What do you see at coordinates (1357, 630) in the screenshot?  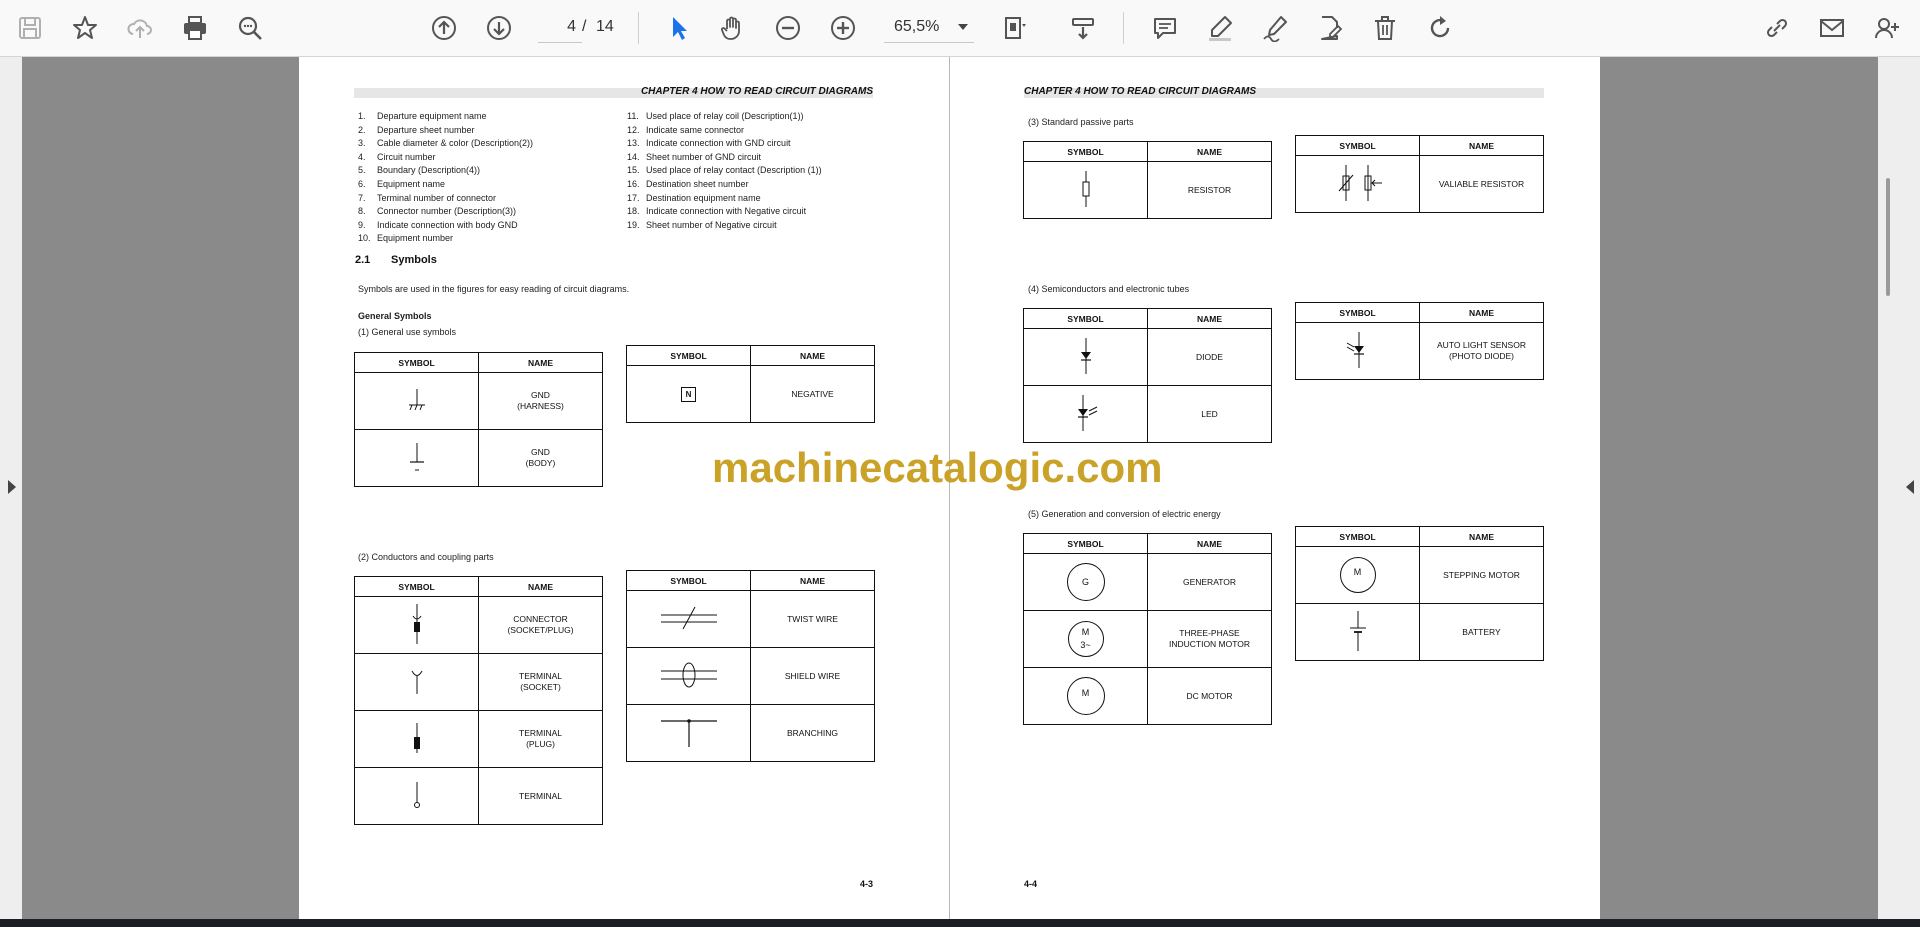 I see `battery-icon` at bounding box center [1357, 630].